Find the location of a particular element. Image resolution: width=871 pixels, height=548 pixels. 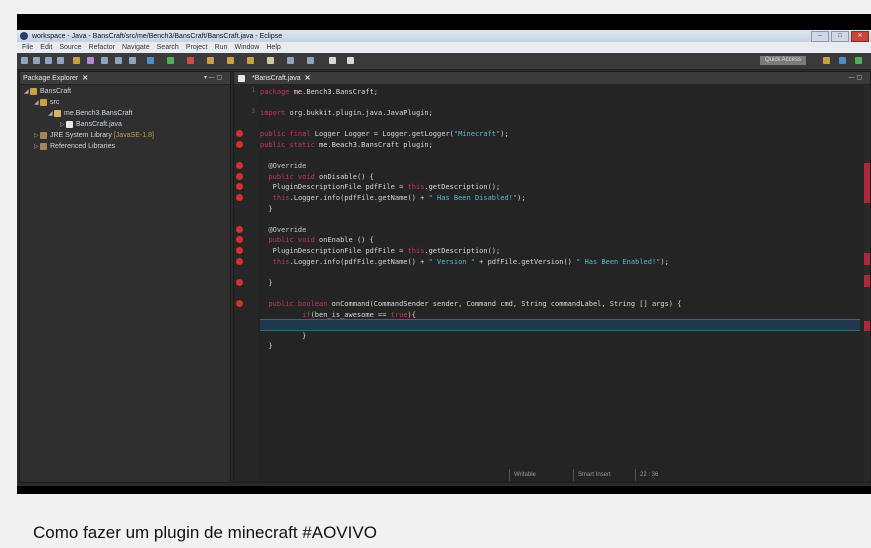

menu-window: Window is located at coordinates (246, 47).